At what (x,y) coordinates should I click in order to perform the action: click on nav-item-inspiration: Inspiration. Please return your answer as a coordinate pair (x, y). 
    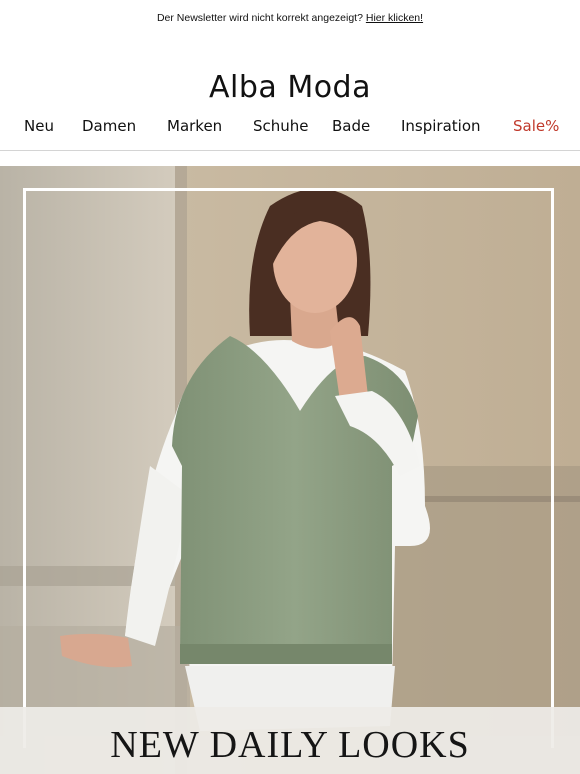
    Looking at the image, I should click on (441, 126).